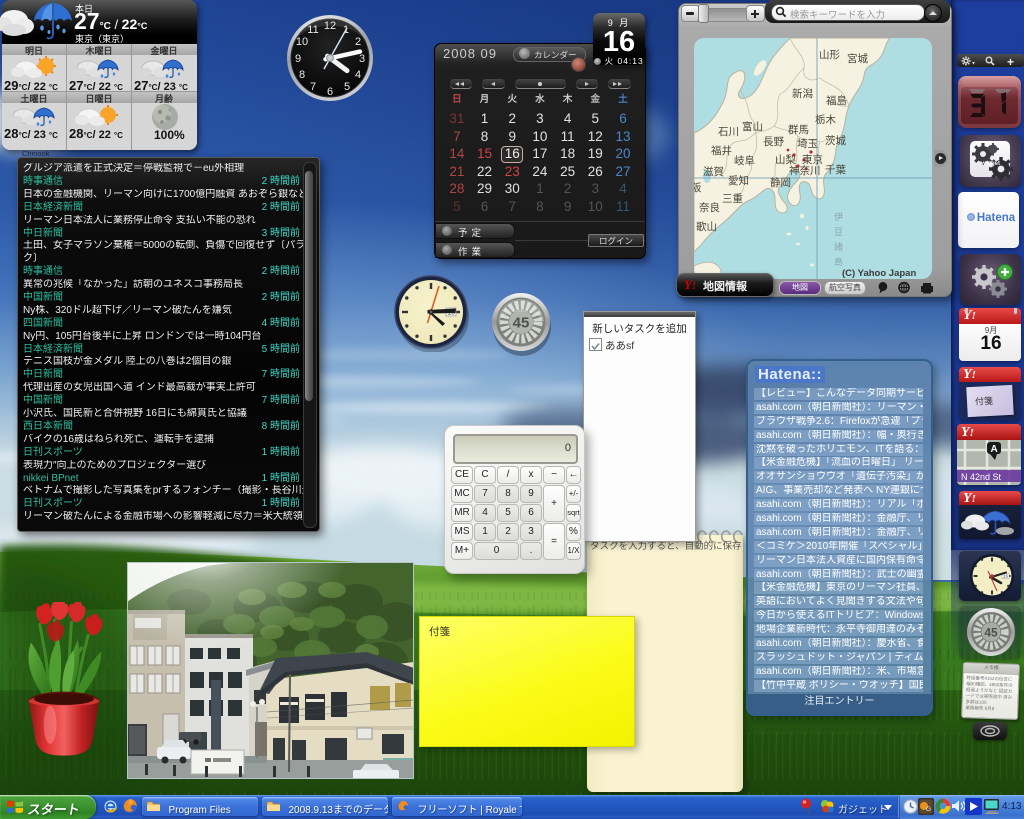  What do you see at coordinates (732, 198) in the screenshot?
I see `svg-text: 三重` at bounding box center [732, 198].